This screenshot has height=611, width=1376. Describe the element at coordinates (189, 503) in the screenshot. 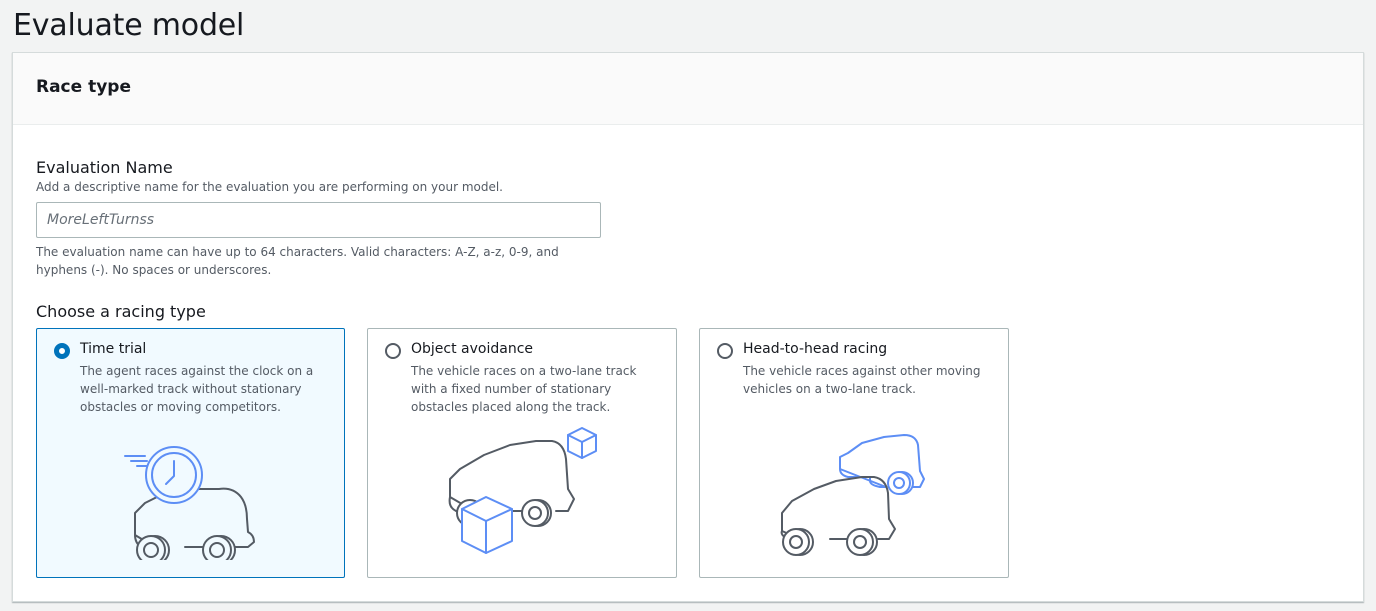

I see `time-trial-car-icon` at that location.